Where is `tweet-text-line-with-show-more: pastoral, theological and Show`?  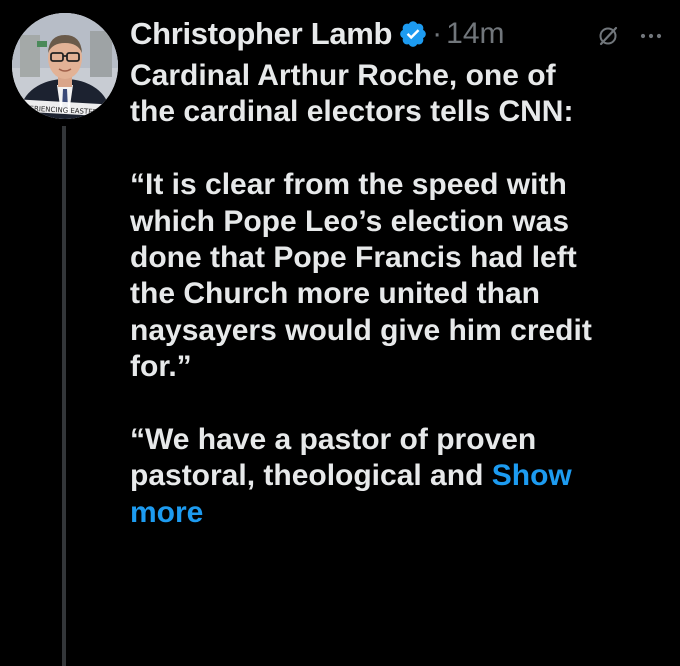
tweet-text-line-with-show-more: pastoral, theological and Show is located at coordinates (400, 476).